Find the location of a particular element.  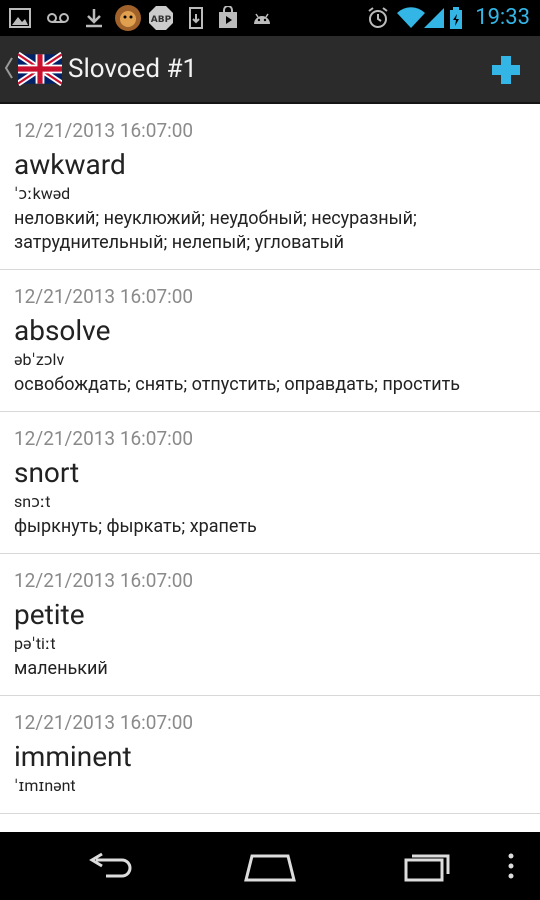

adblock-icon: ABP is located at coordinates (161, 18).